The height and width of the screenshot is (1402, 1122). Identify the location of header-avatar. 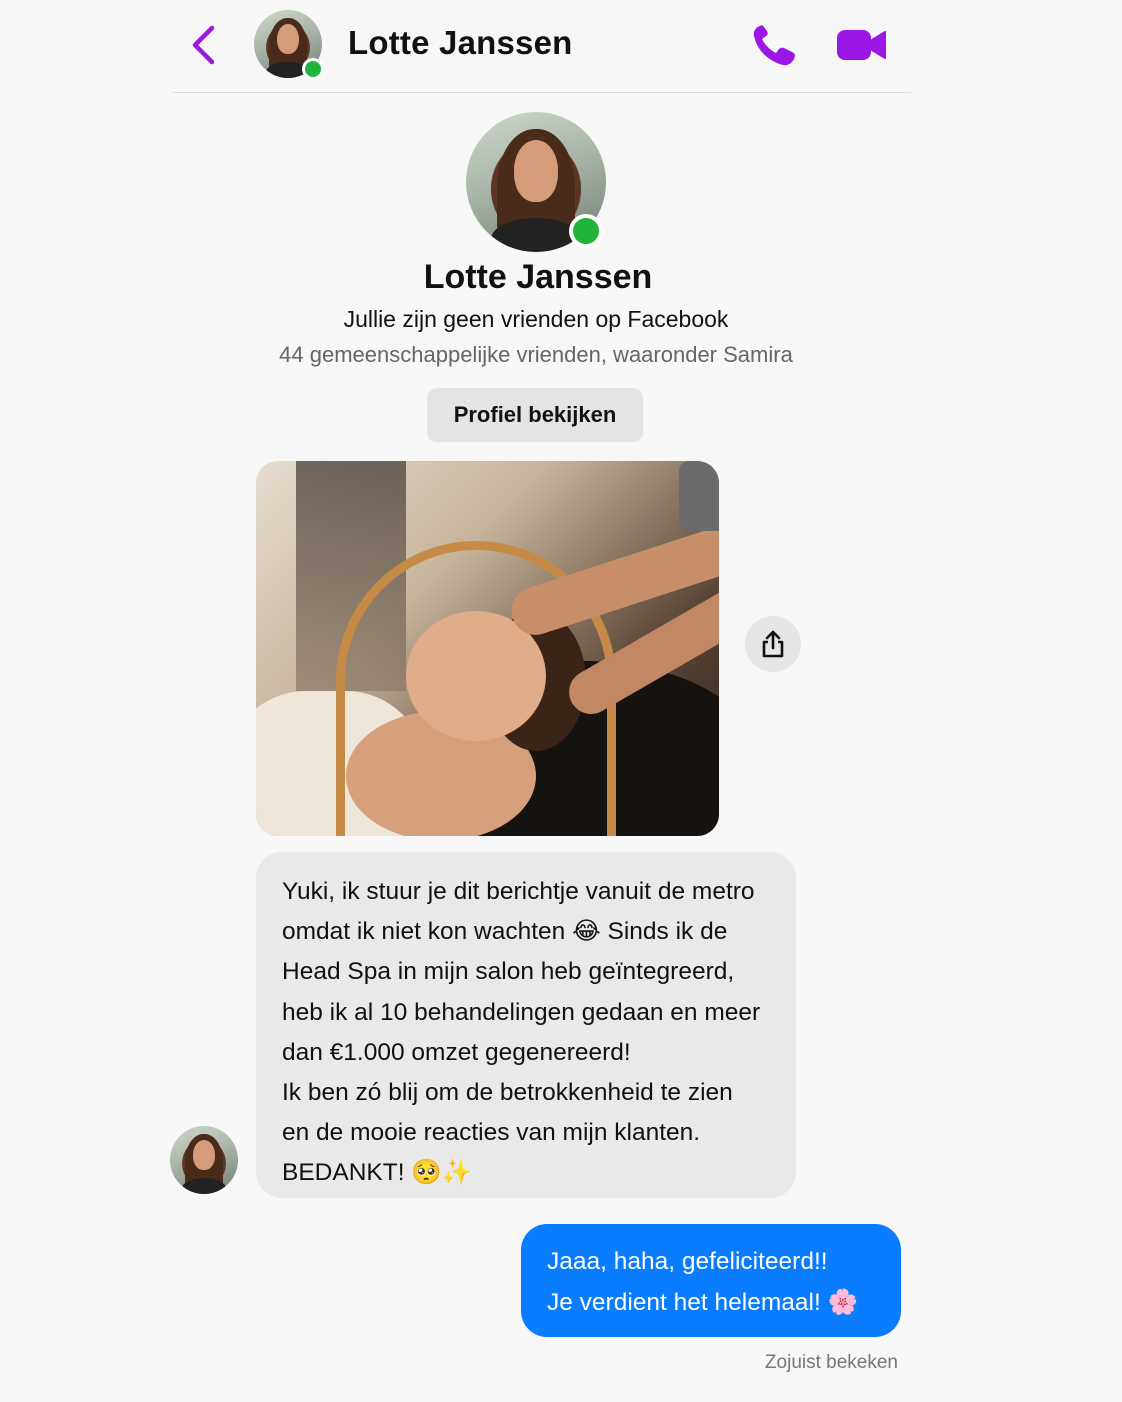
(289, 45).